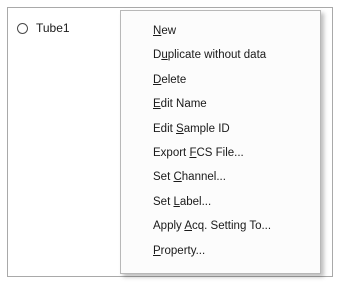 The width and height of the screenshot is (338, 282). What do you see at coordinates (53, 28) in the screenshot?
I see `tree-item-label: Tube1` at bounding box center [53, 28].